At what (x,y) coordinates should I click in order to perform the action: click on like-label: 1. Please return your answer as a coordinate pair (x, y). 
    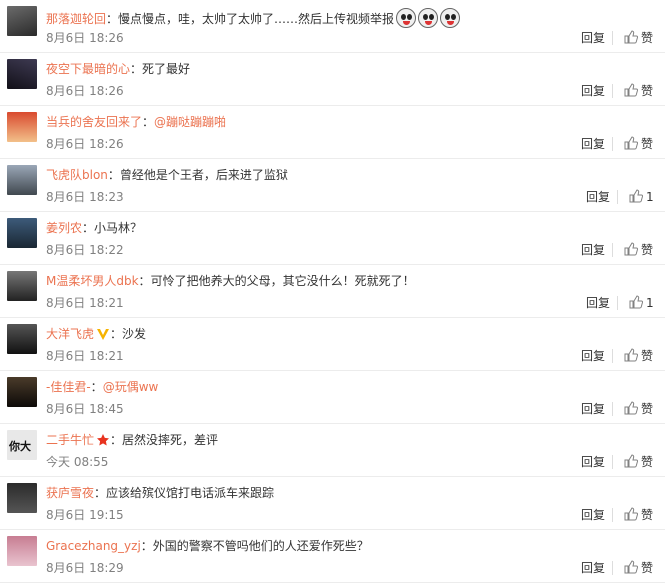
    Looking at the image, I should click on (650, 303).